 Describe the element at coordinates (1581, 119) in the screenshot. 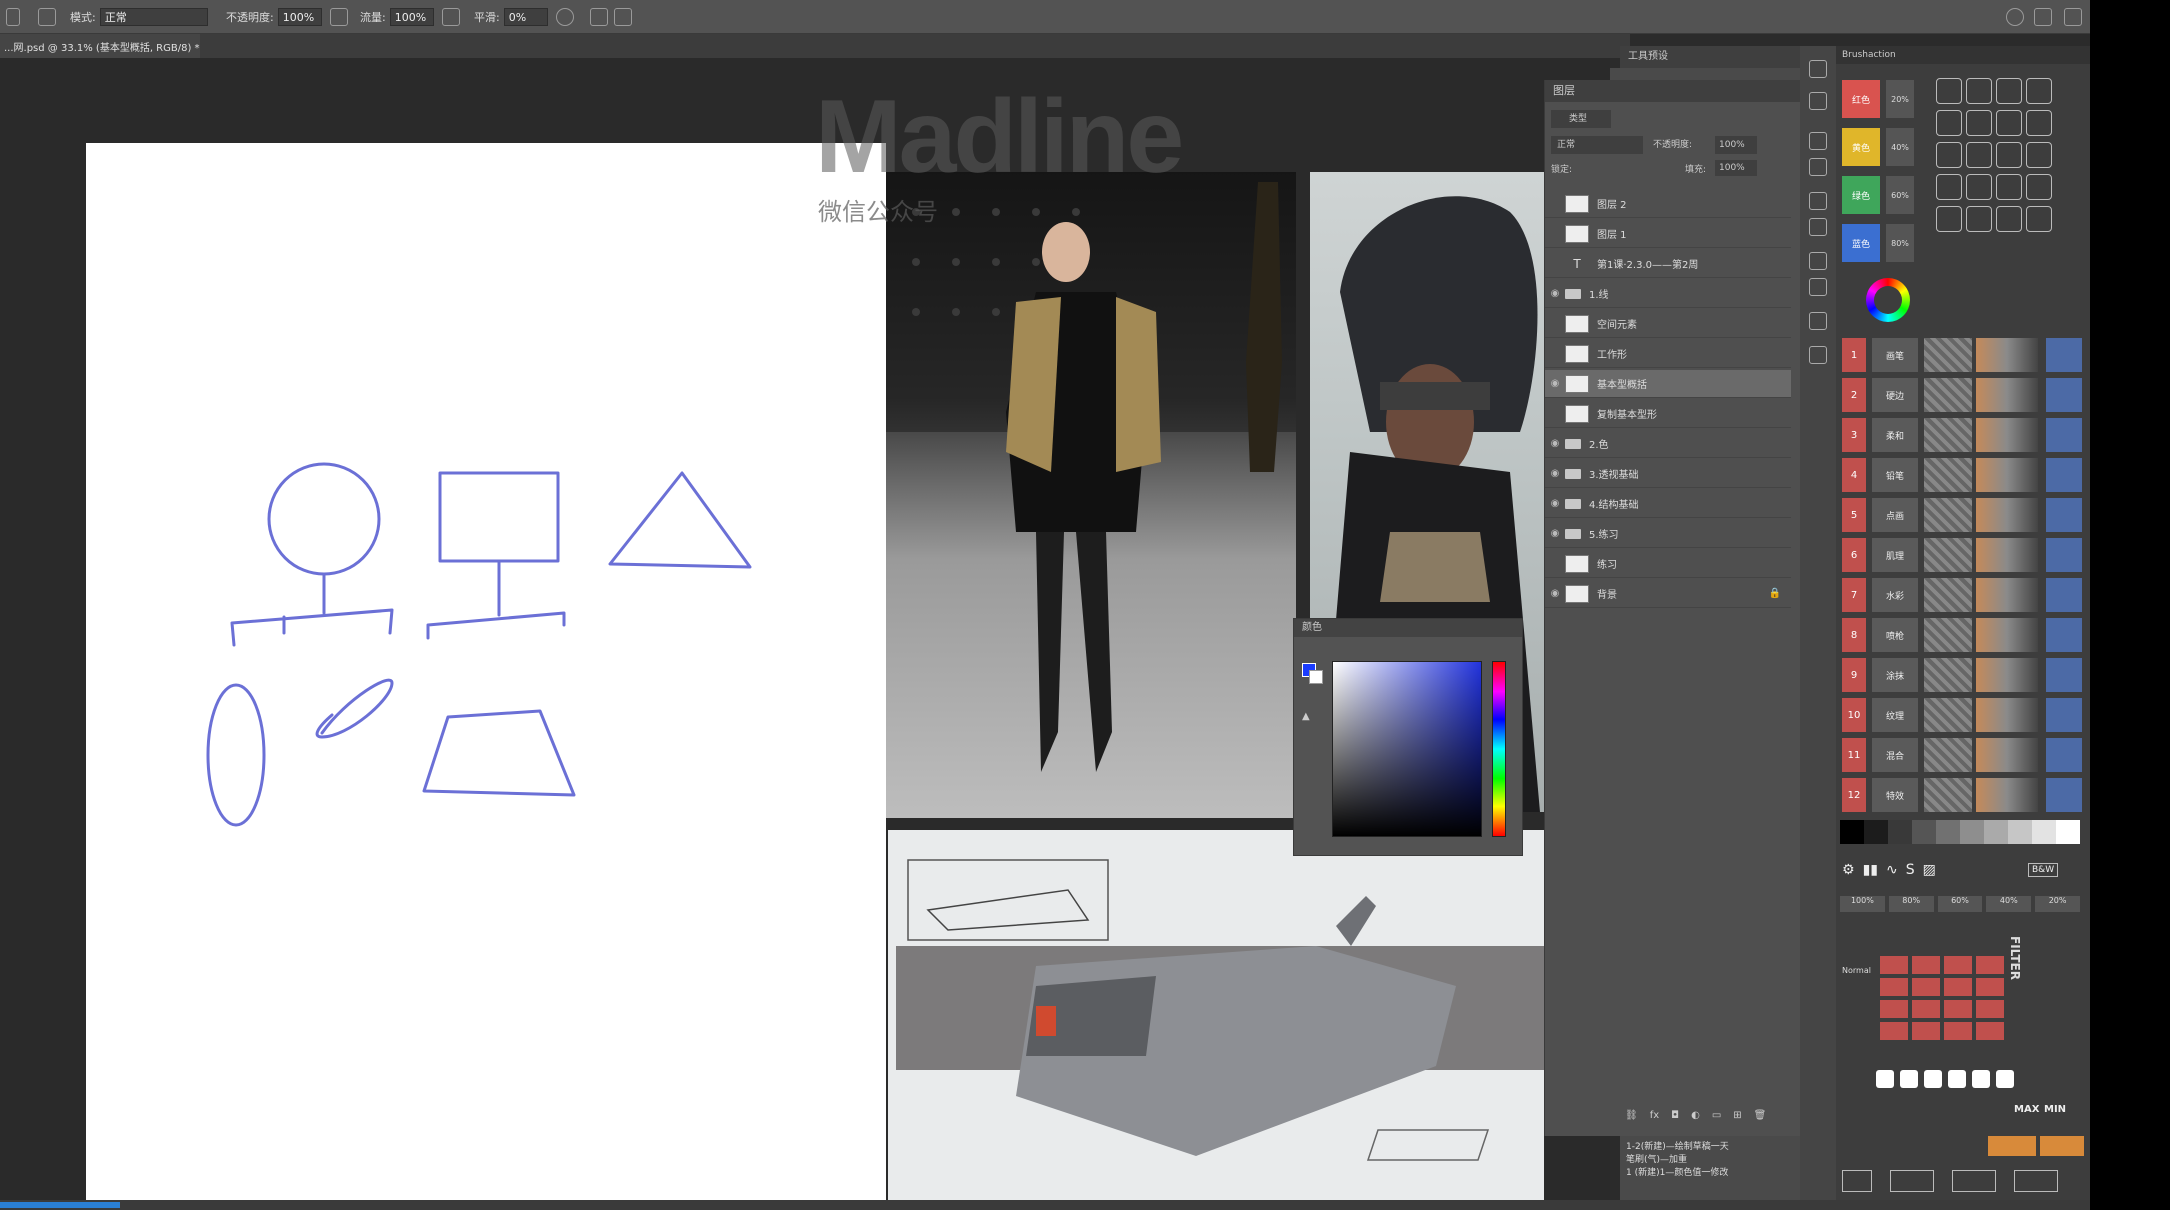

I see `layer-filter-select: 类型` at that location.